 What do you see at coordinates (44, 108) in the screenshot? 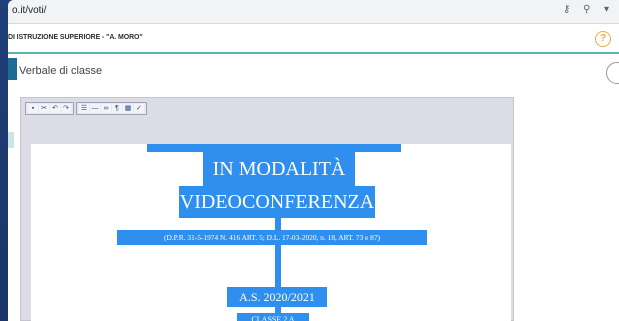
I see `cut-icon: ✂` at bounding box center [44, 108].